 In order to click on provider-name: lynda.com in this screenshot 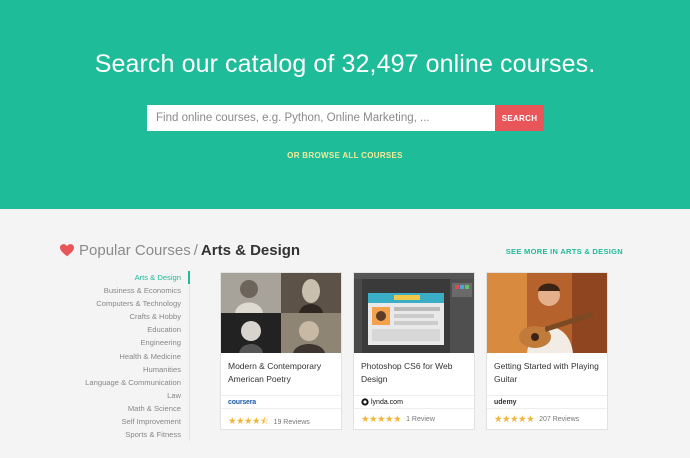, I will do `click(387, 402)`.